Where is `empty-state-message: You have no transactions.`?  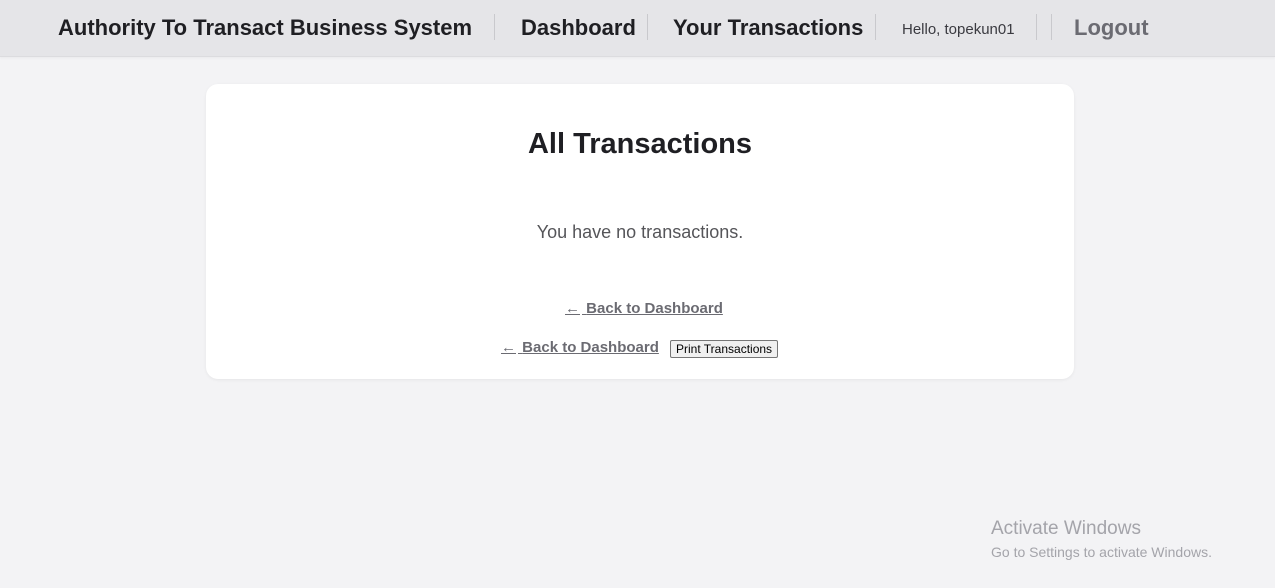
empty-state-message: You have no transactions. is located at coordinates (640, 232).